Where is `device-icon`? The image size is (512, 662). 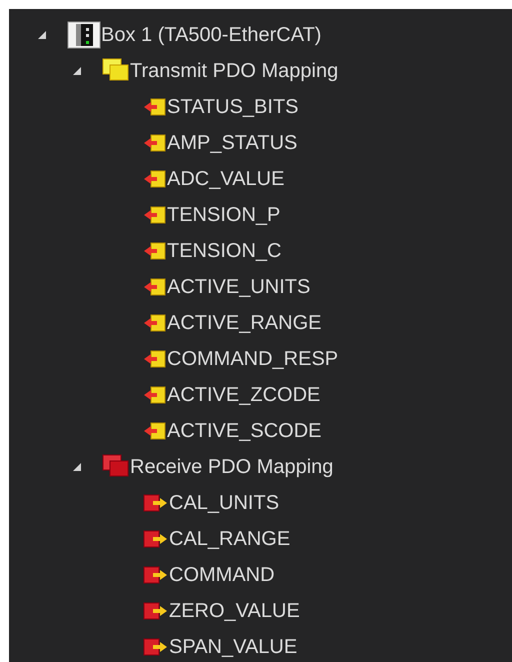 device-icon is located at coordinates (84, 35).